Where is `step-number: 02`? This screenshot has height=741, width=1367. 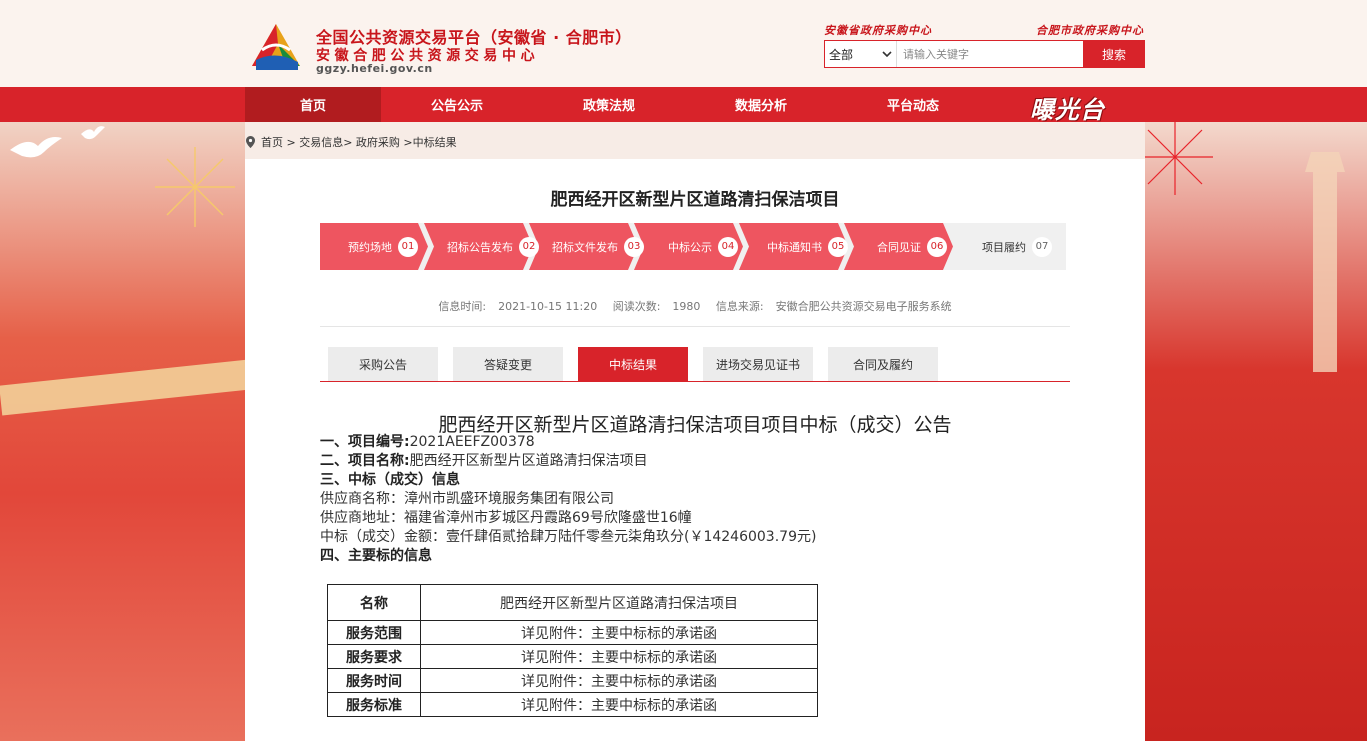 step-number: 02 is located at coordinates (529, 246).